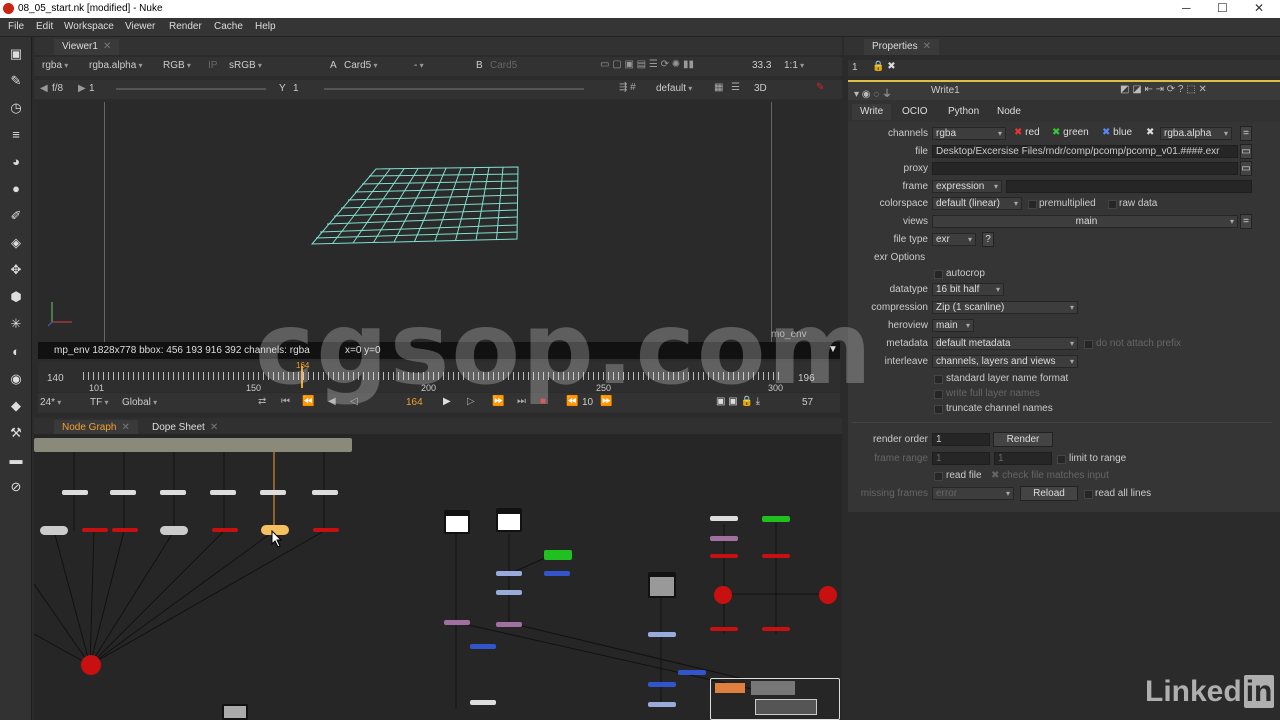 Image resolution: width=1280 pixels, height=720 pixels. I want to click on menu-viewer: Viewer, so click(140, 26).